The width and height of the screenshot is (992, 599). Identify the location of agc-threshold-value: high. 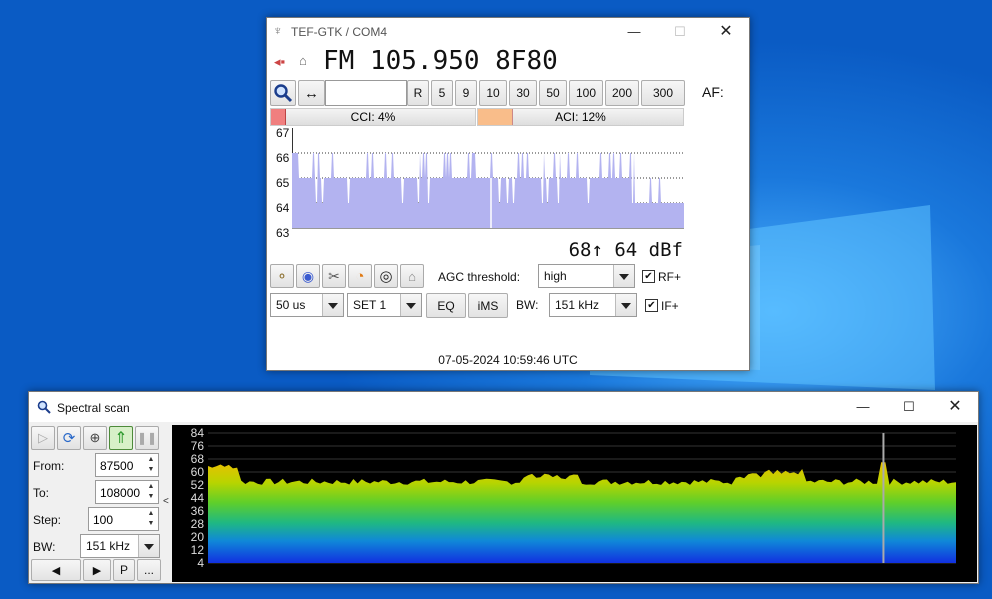
(555, 276).